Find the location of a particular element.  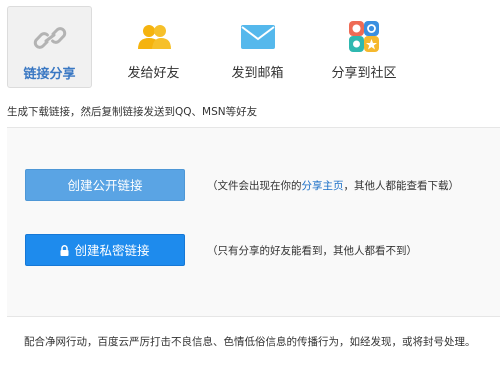

mail-icon is located at coordinates (257, 37).